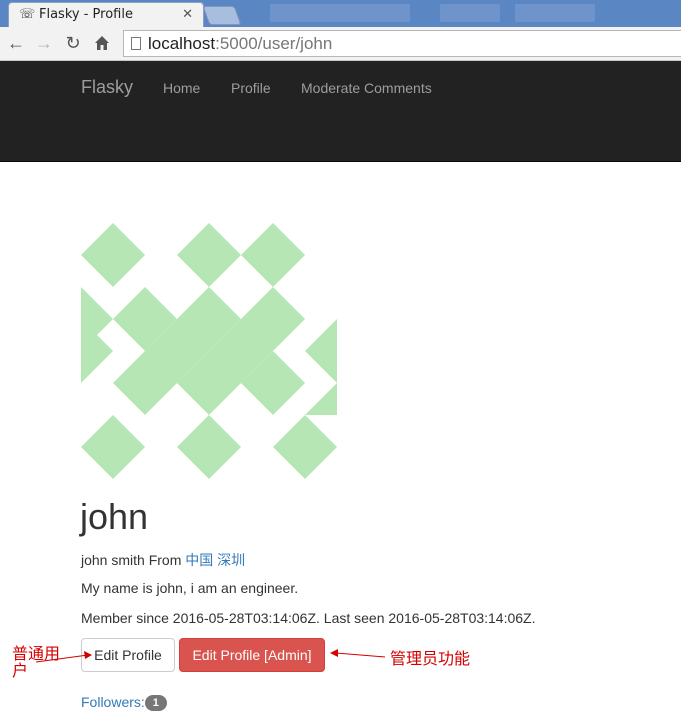  I want to click on edit-profile-admin-button: Edit Profile [Admin], so click(252, 655).